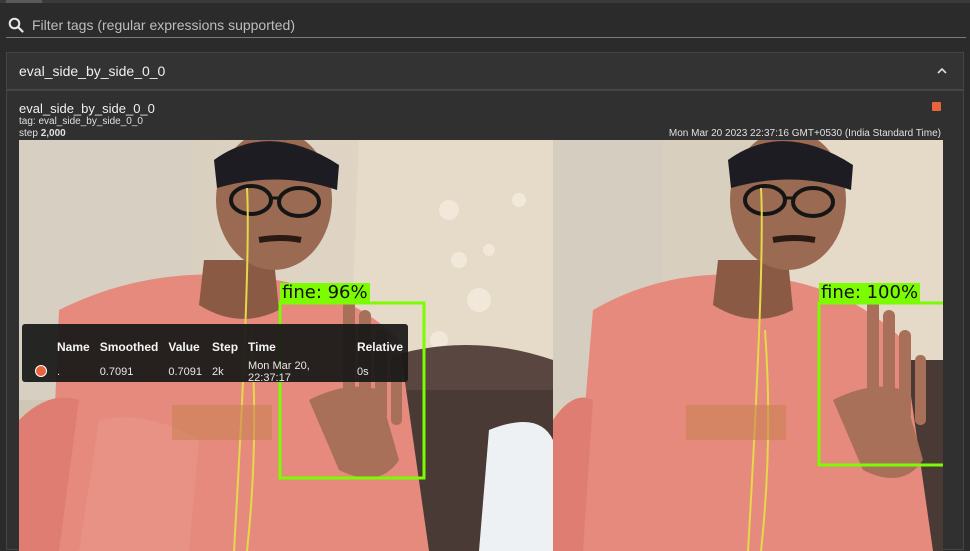 This screenshot has width=970, height=551. Describe the element at coordinates (16, 25) in the screenshot. I see `search-icon` at that location.